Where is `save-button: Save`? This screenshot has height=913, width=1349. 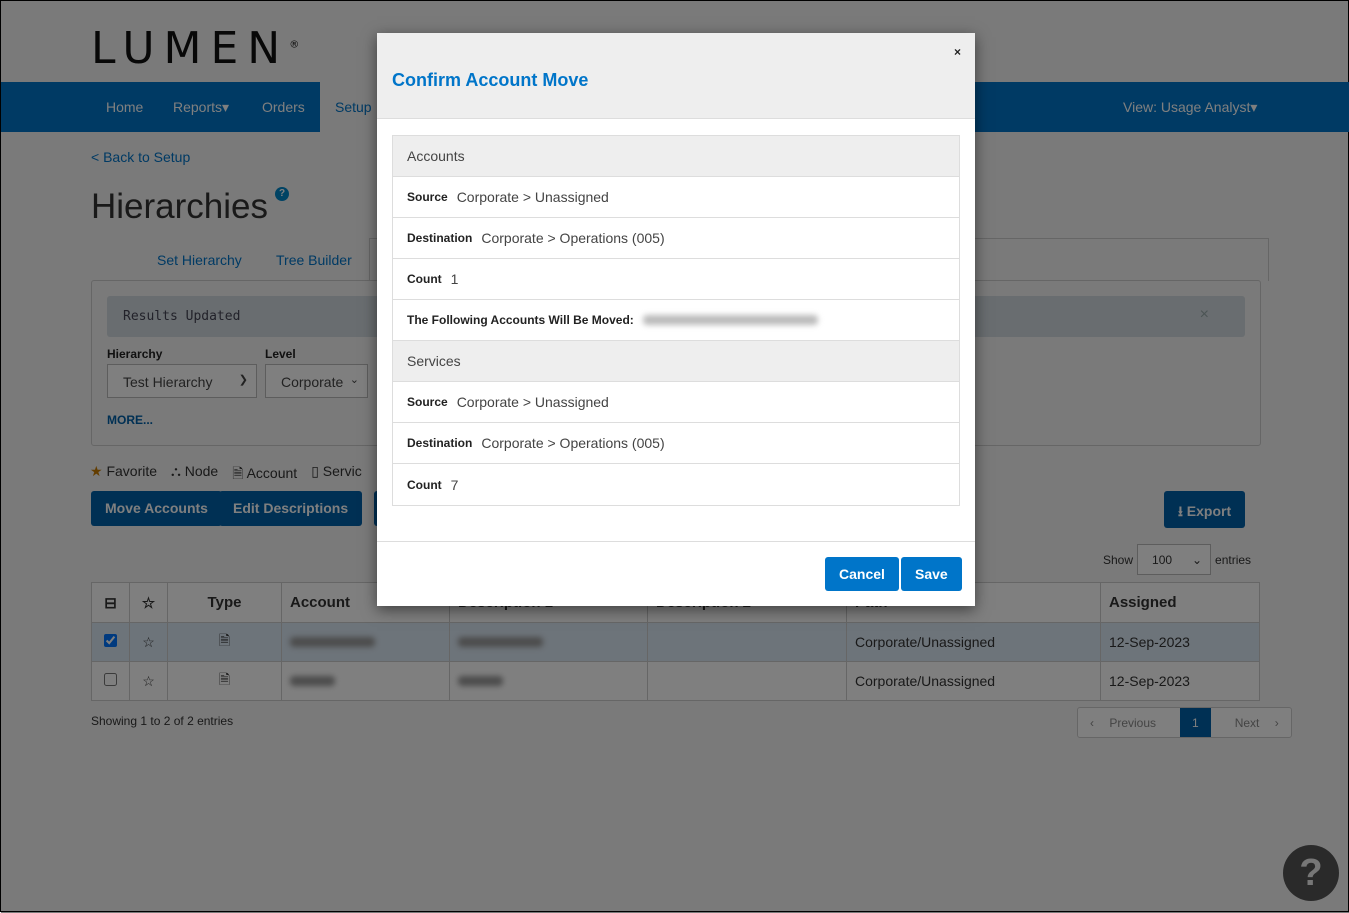
save-button: Save is located at coordinates (931, 574).